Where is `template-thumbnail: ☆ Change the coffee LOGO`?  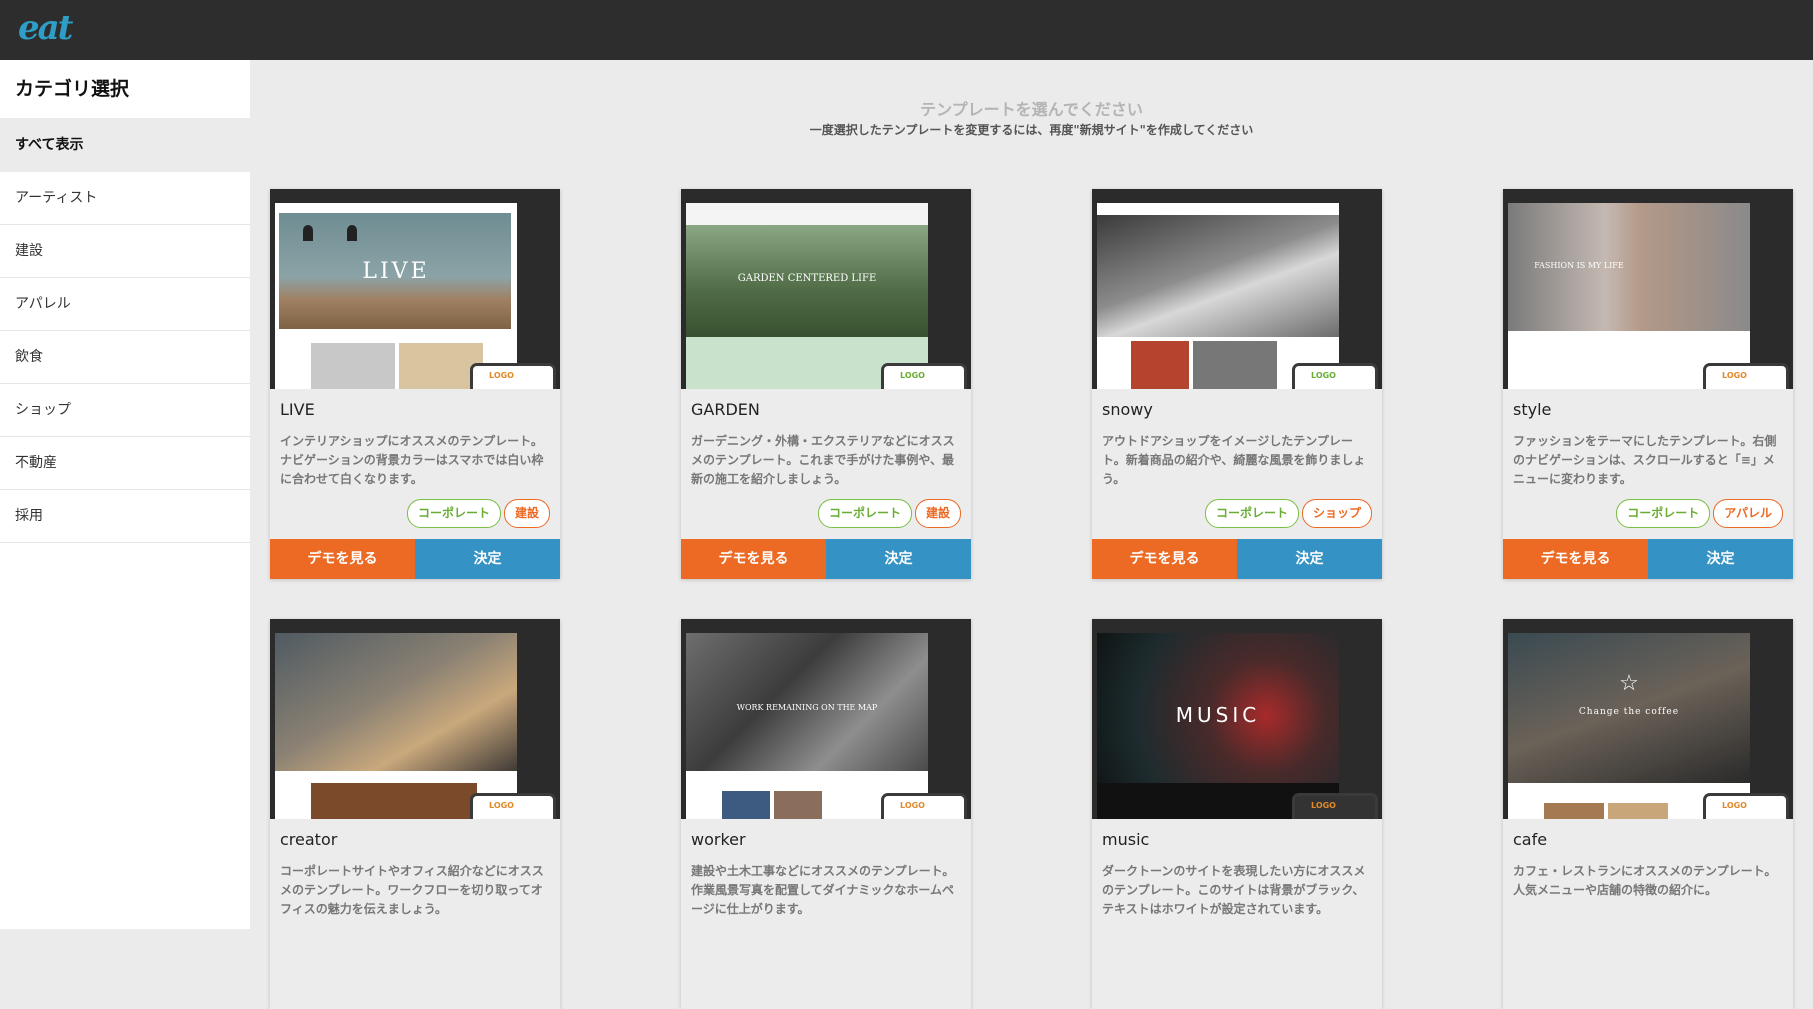
template-thumbnail: ☆ Change the coffee LOGO is located at coordinates (1648, 719).